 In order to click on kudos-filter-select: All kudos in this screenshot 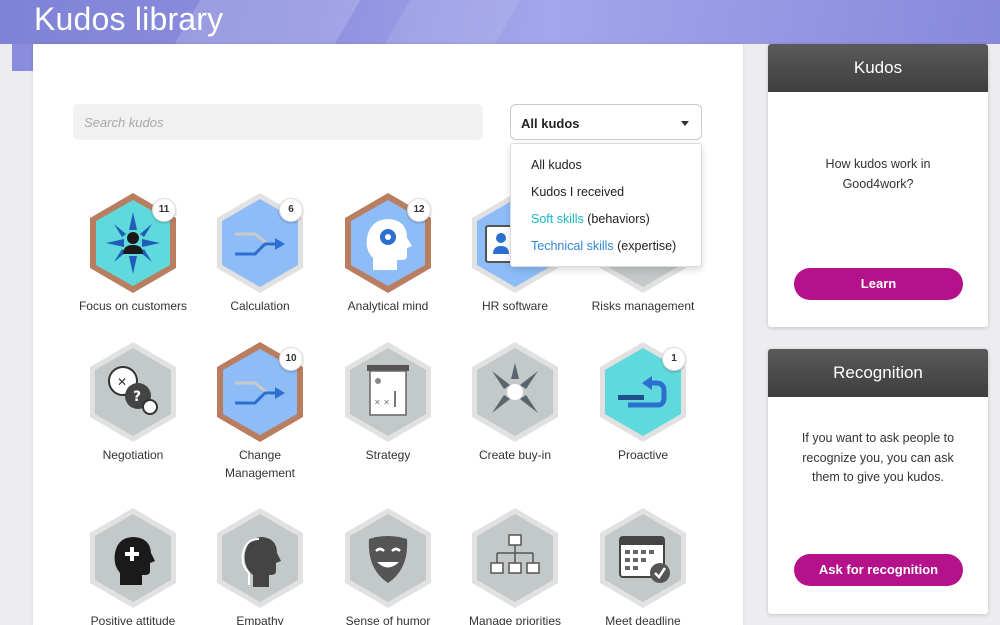, I will do `click(606, 122)`.